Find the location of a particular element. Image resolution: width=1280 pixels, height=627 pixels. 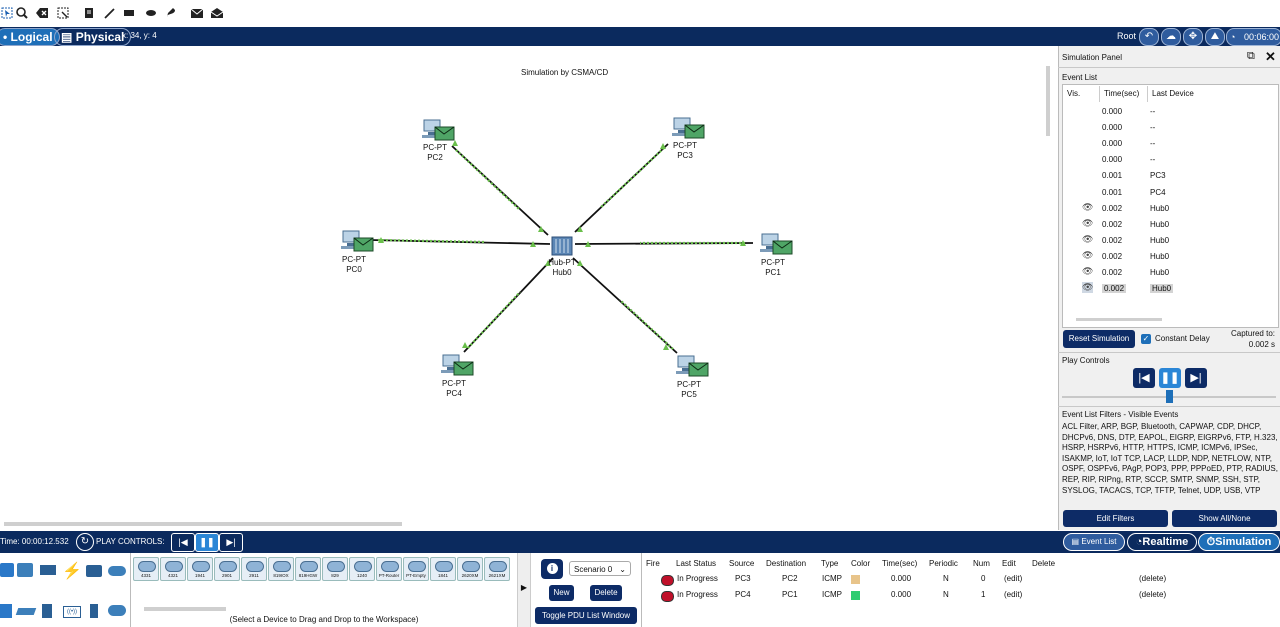

hub-device is located at coordinates (562, 246).